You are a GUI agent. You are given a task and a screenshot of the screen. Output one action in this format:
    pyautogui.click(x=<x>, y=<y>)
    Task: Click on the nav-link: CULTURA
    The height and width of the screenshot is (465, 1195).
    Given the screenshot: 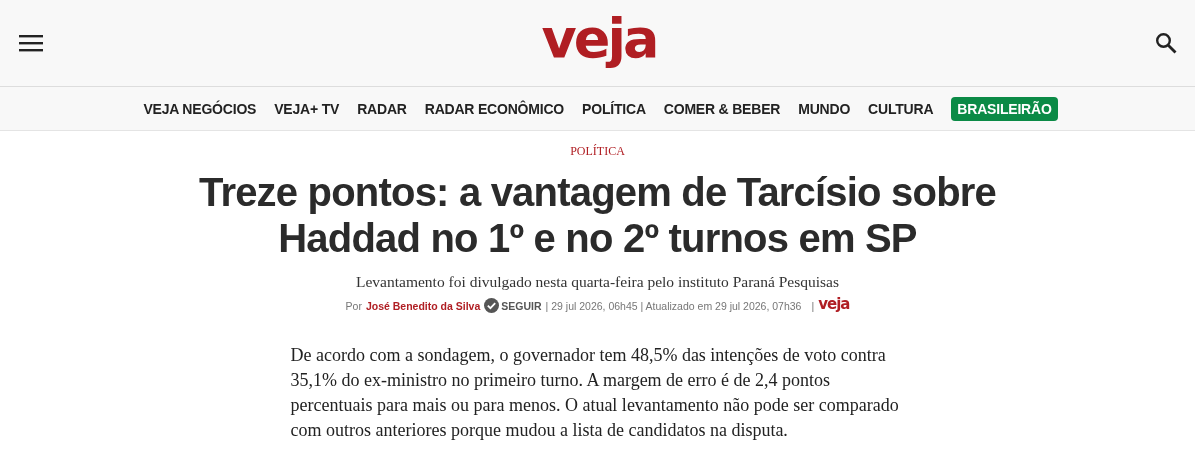 What is the action you would take?
    pyautogui.click(x=901, y=108)
    